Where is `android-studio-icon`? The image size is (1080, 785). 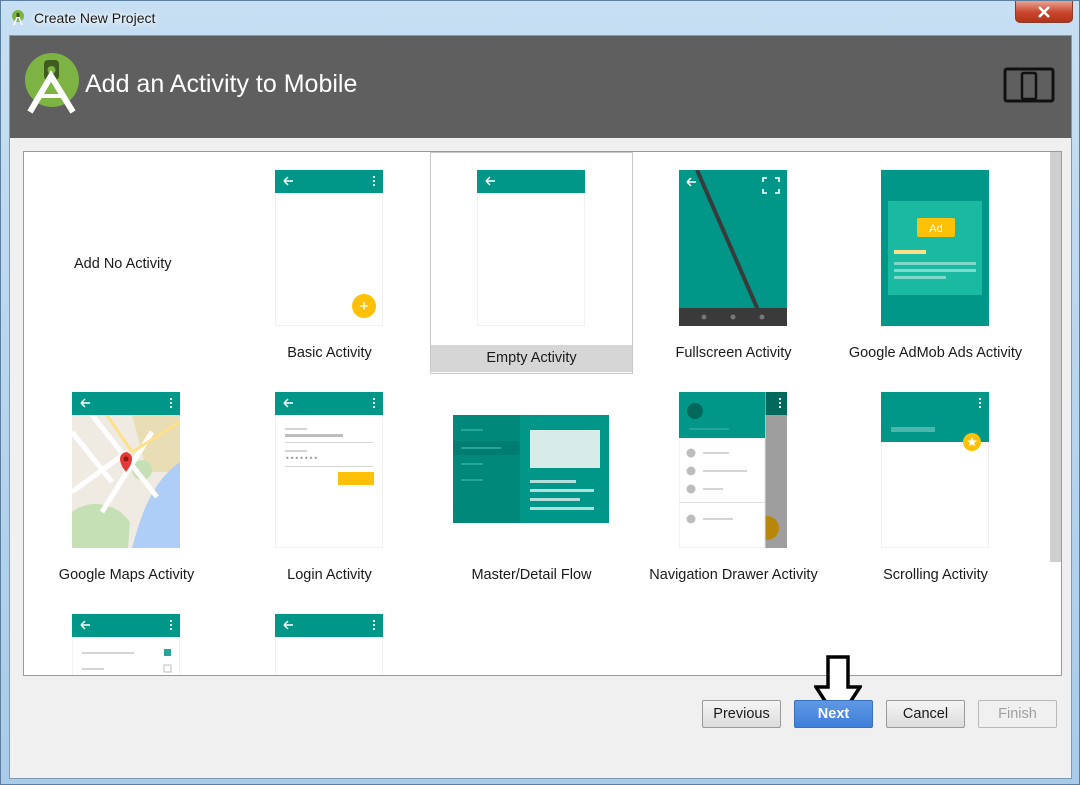 android-studio-icon is located at coordinates (18, 18).